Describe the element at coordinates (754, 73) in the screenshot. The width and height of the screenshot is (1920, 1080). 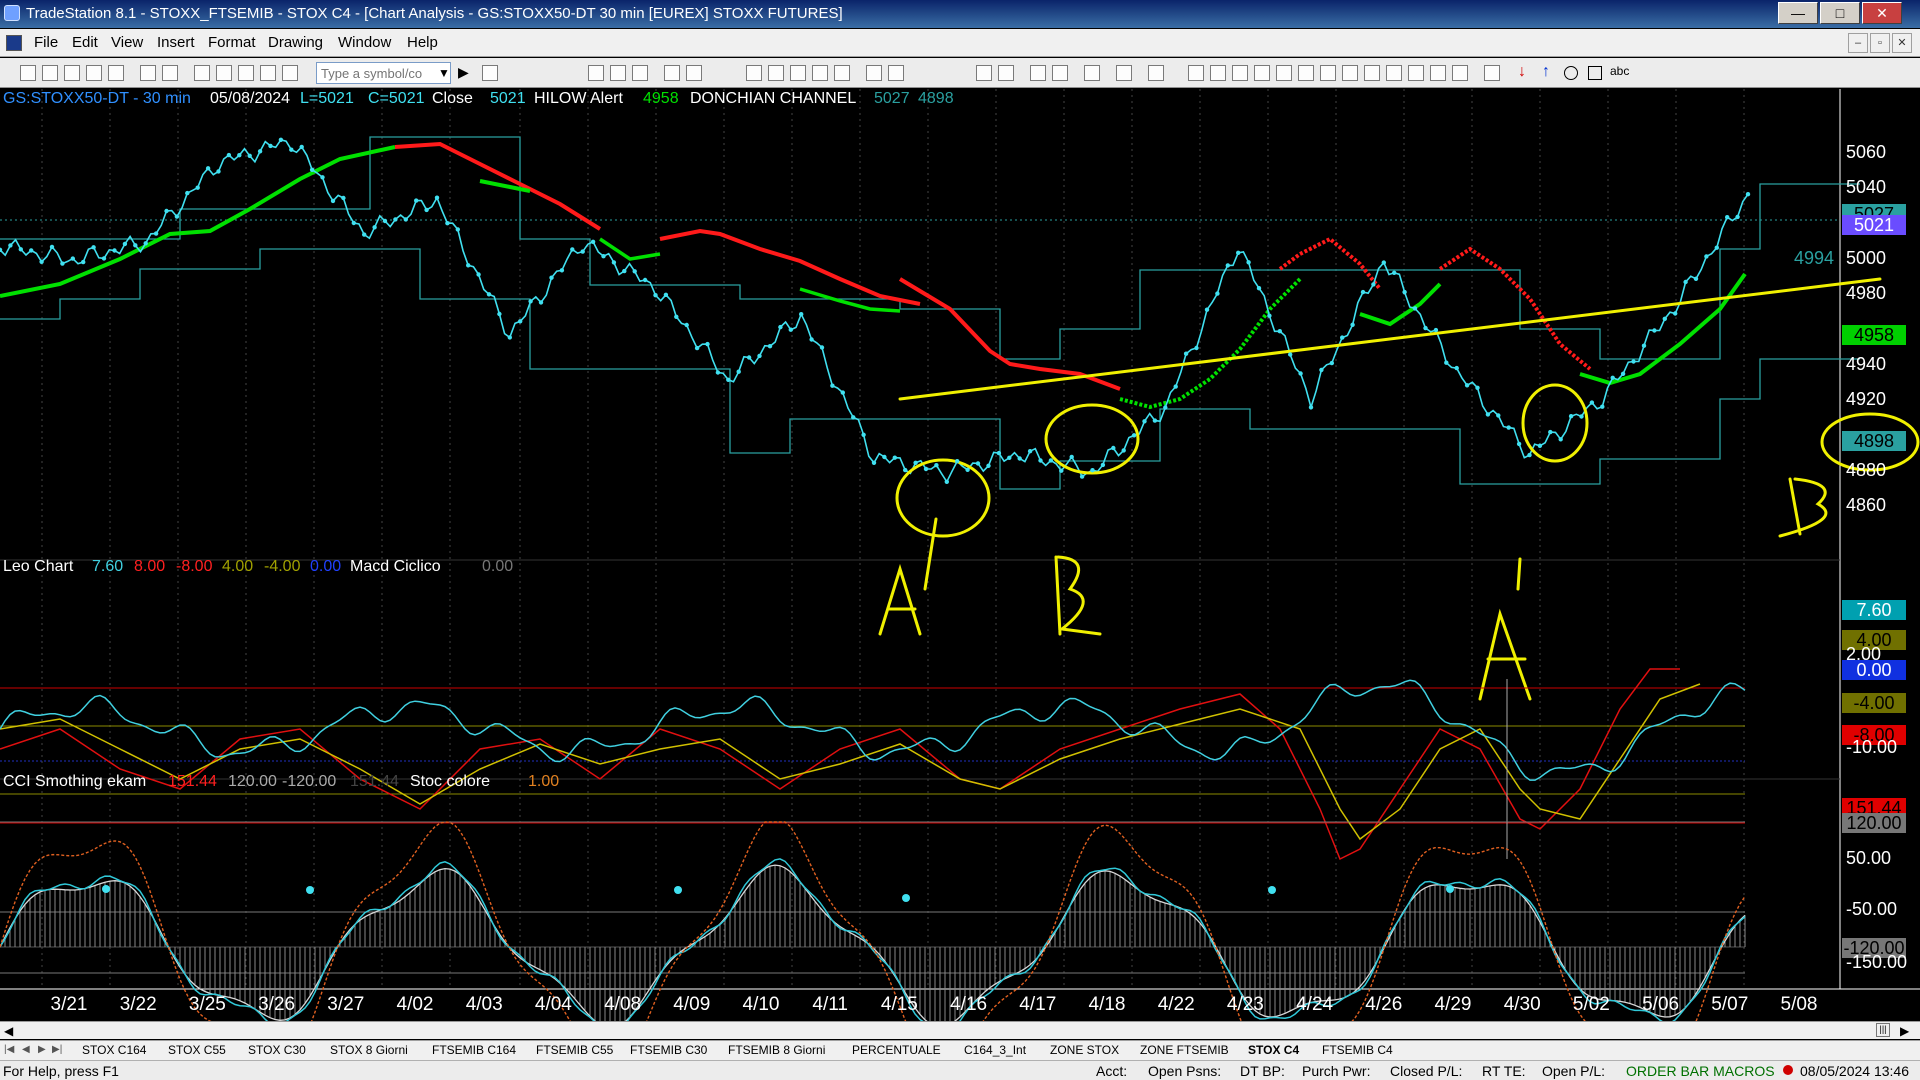
I see `bar-chart-icon` at that location.